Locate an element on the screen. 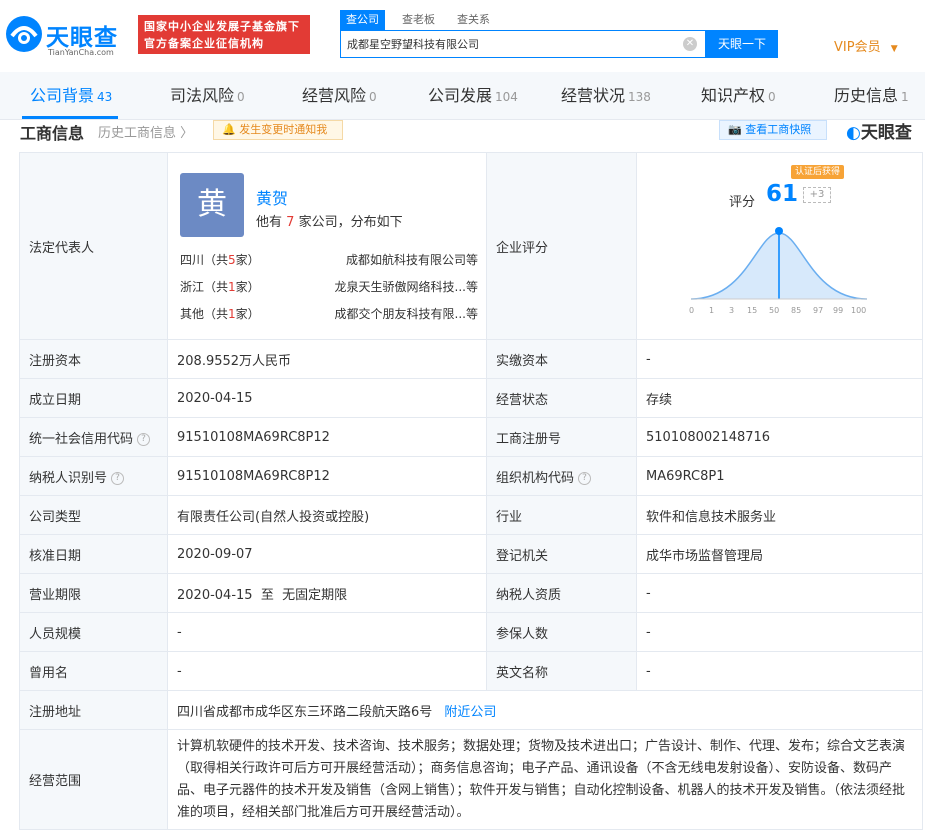  banner-line-2: 官方备案企业征信机构 is located at coordinates (204, 43).